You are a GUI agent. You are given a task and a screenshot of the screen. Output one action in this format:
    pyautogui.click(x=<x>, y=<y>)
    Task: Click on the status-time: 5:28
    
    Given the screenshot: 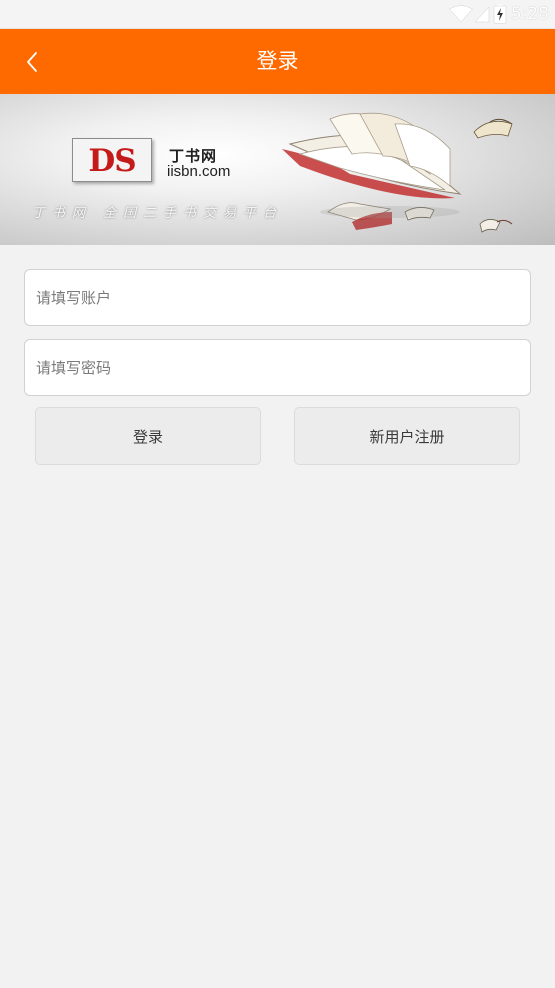 What is the action you would take?
    pyautogui.click(x=529, y=14)
    